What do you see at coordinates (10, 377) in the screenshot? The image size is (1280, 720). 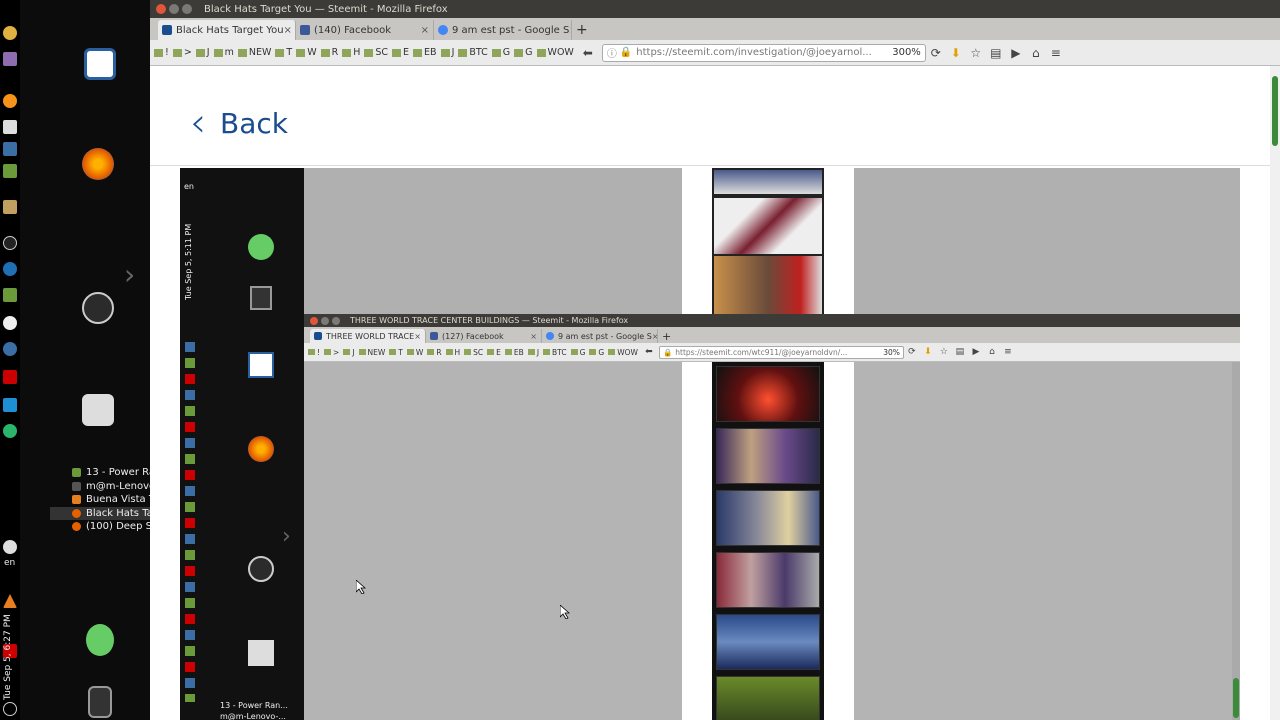 I see `filezilla-icon` at bounding box center [10, 377].